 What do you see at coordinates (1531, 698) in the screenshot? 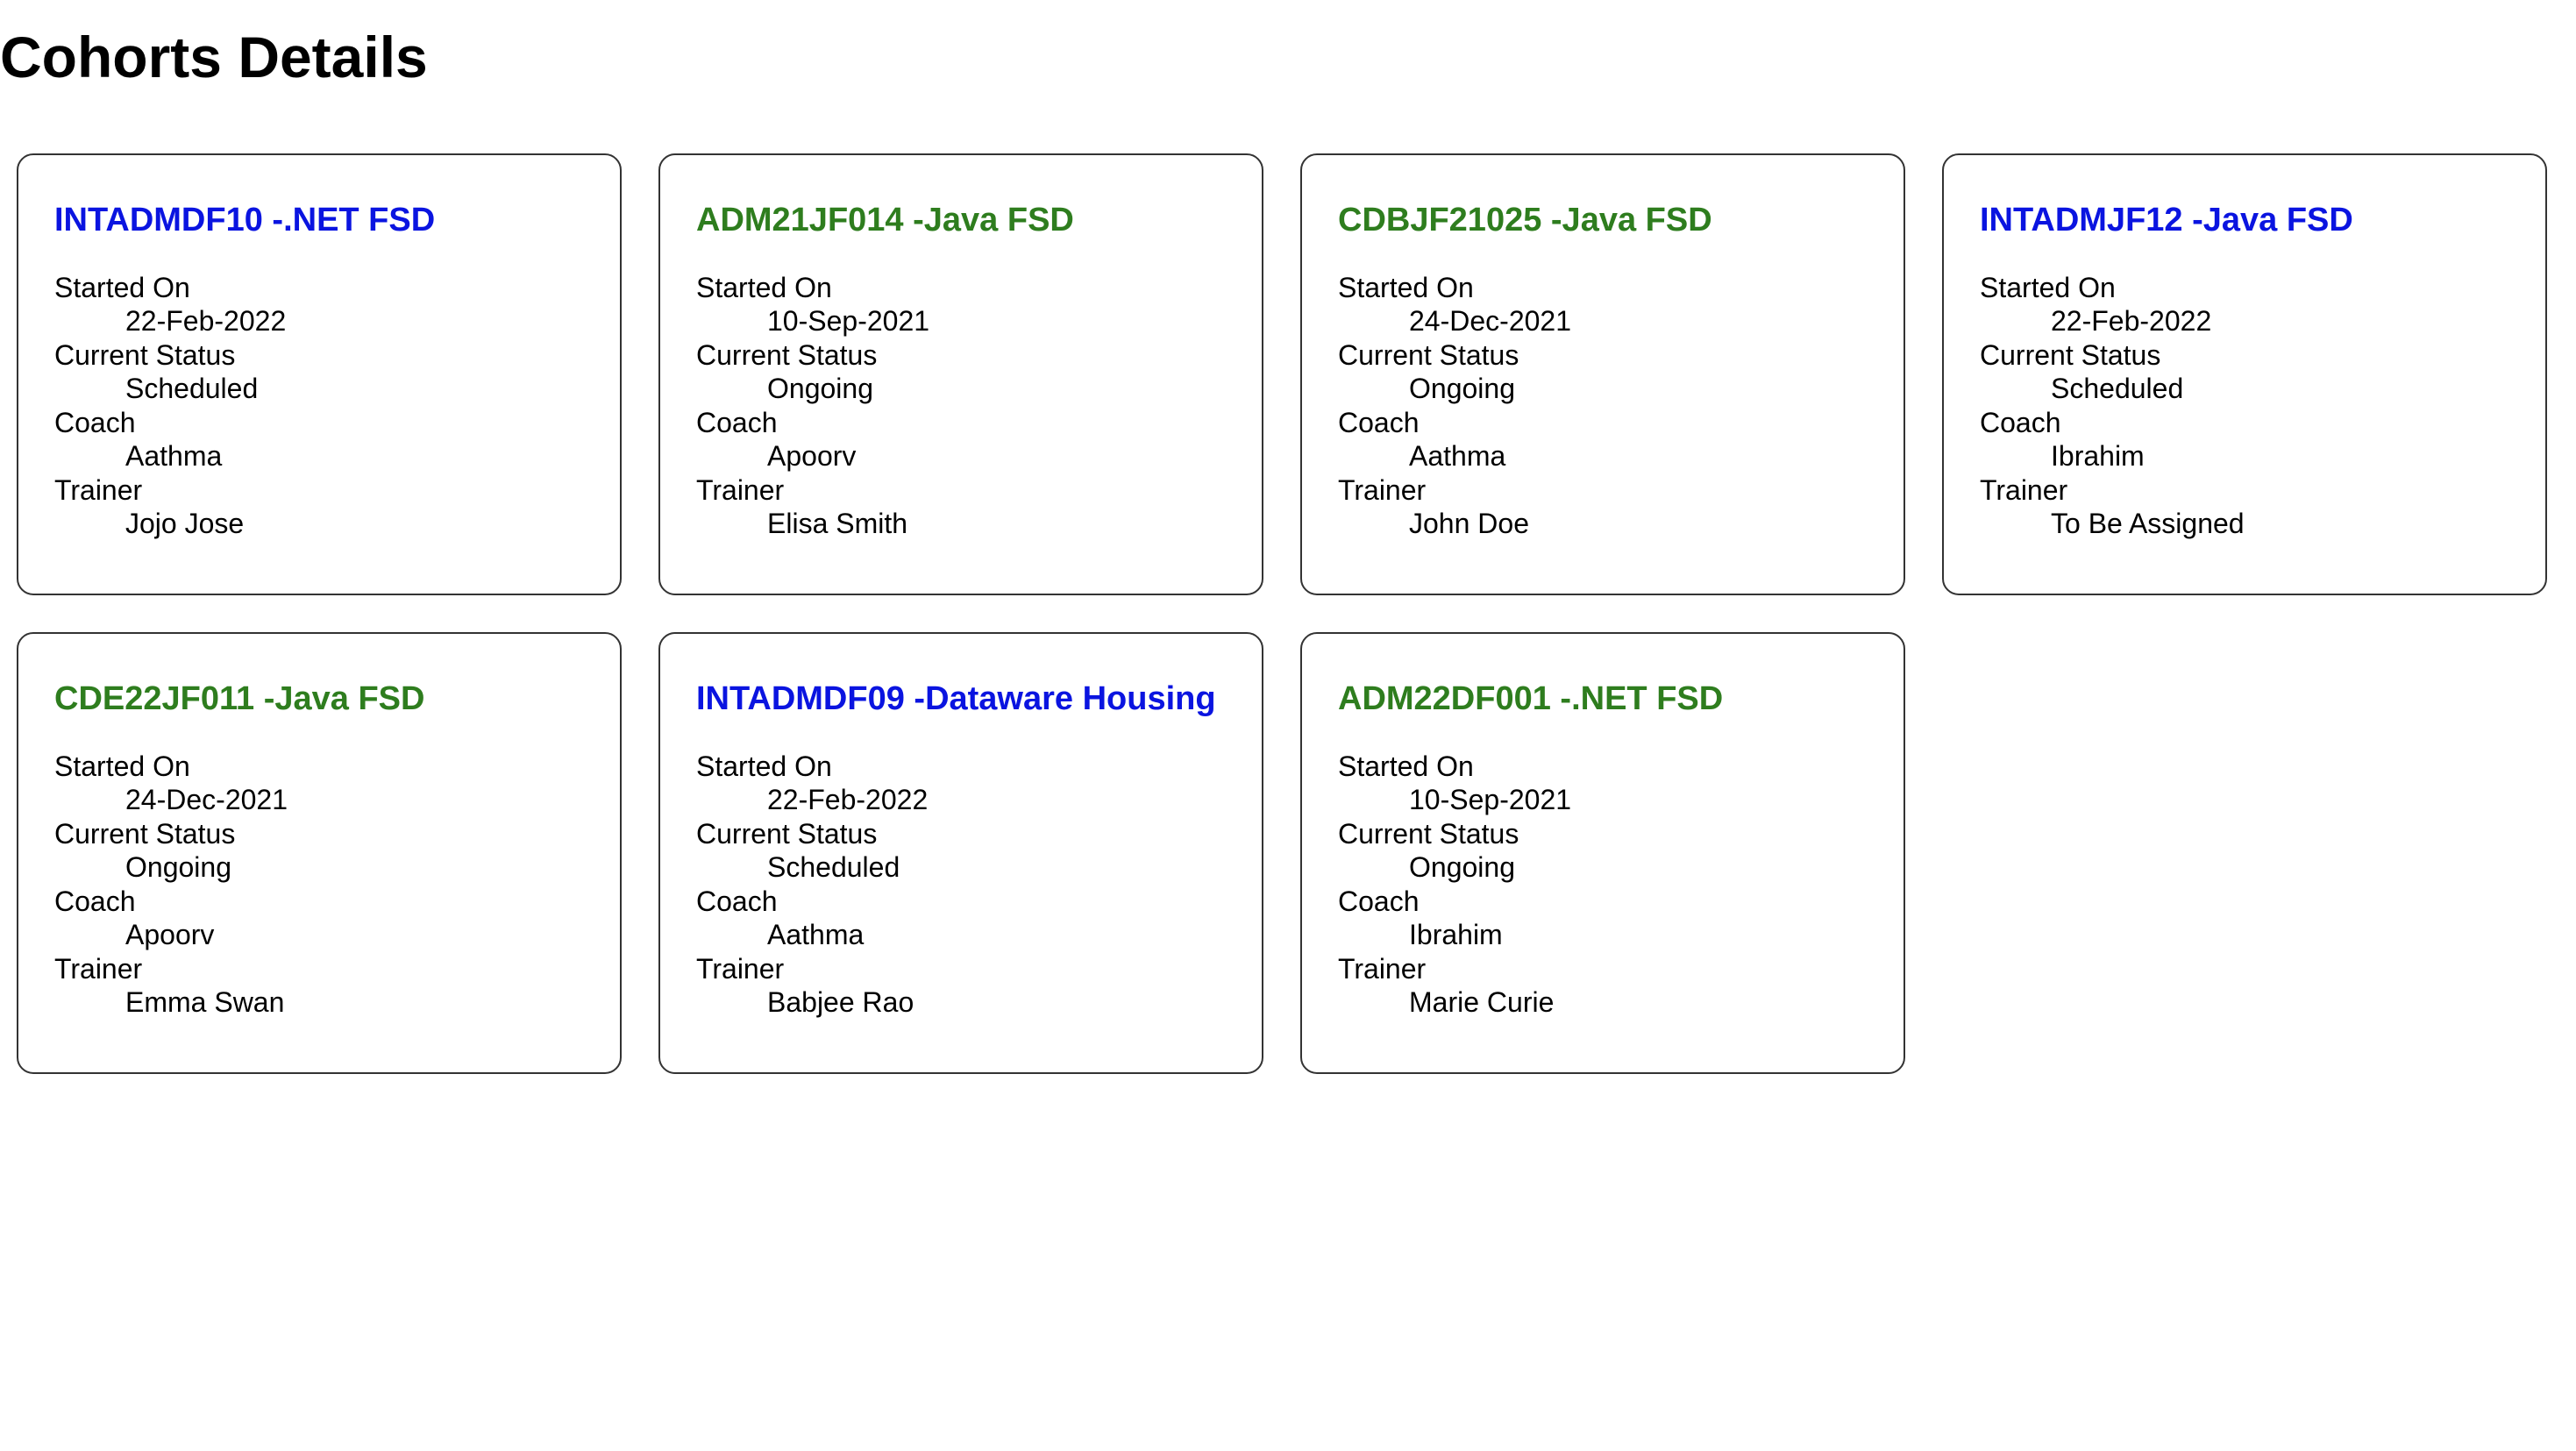
I see `cohort-title: ADM22DF001 -.NET FSD` at bounding box center [1531, 698].